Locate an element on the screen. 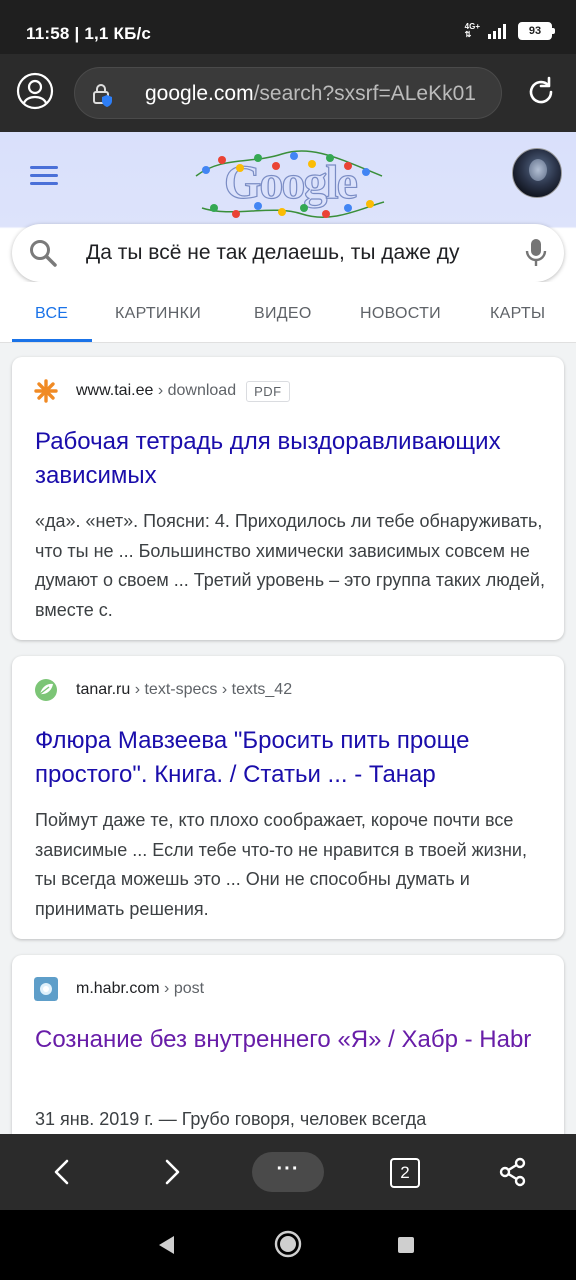 This screenshot has height=1280, width=576. forward-icon is located at coordinates (172, 1172).